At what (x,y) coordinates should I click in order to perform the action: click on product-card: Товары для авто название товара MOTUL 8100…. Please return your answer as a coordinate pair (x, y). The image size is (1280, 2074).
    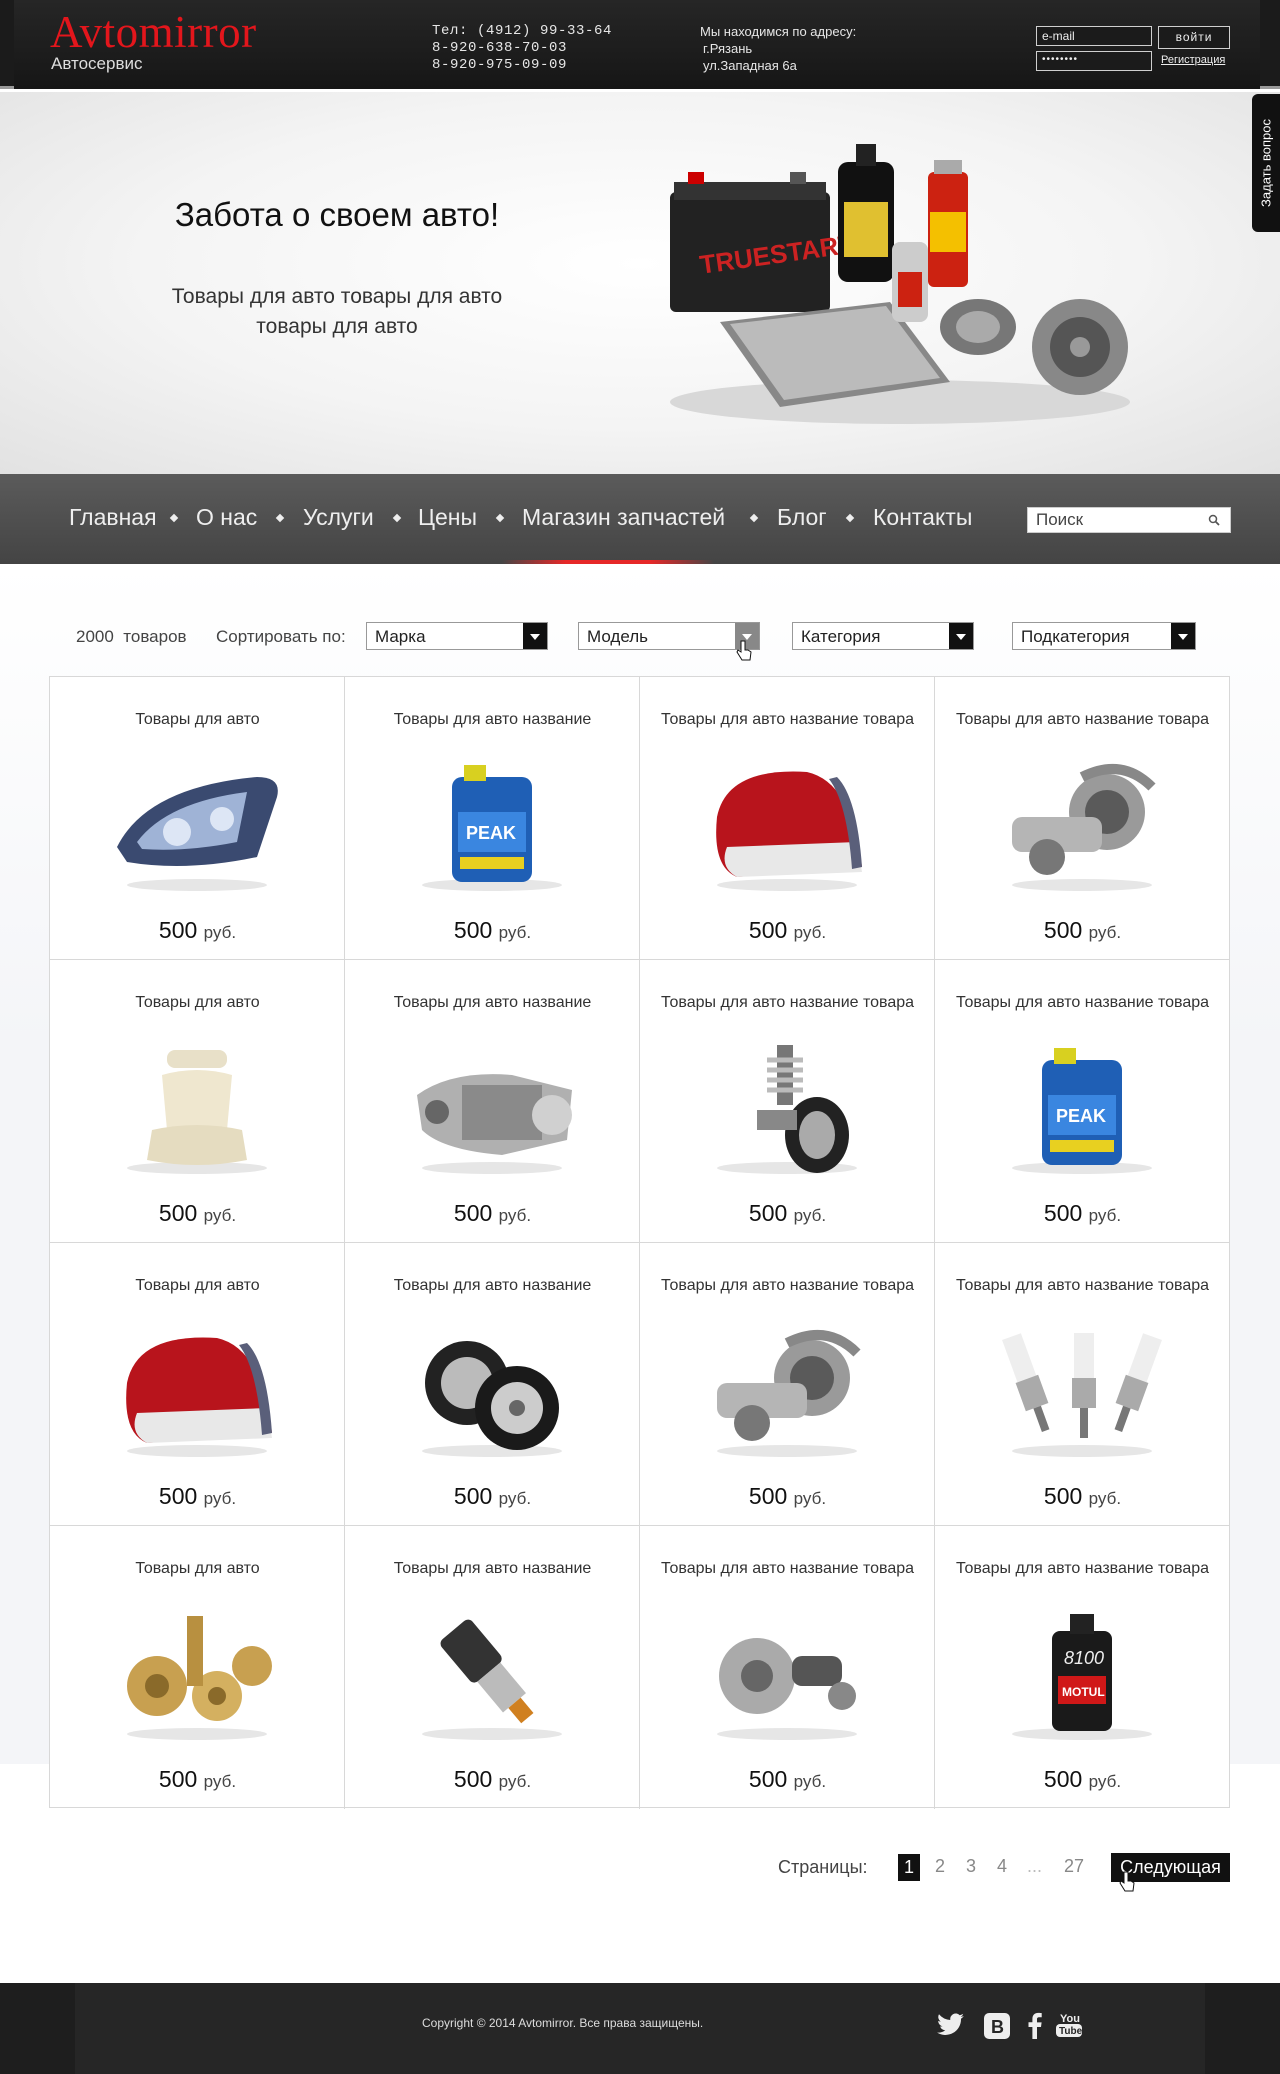
    Looking at the image, I should click on (1082, 1667).